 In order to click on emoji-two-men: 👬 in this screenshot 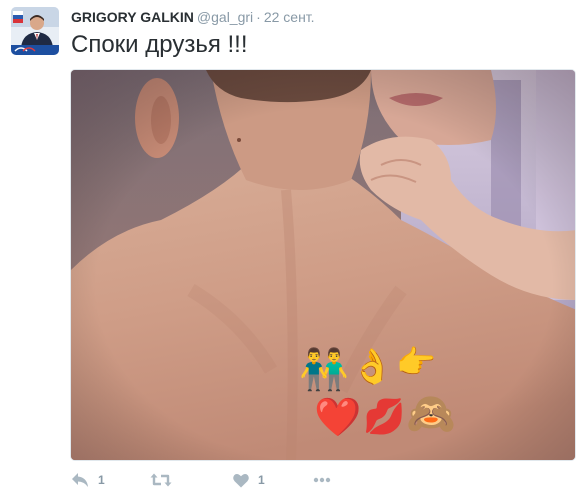, I will do `click(324, 370)`.